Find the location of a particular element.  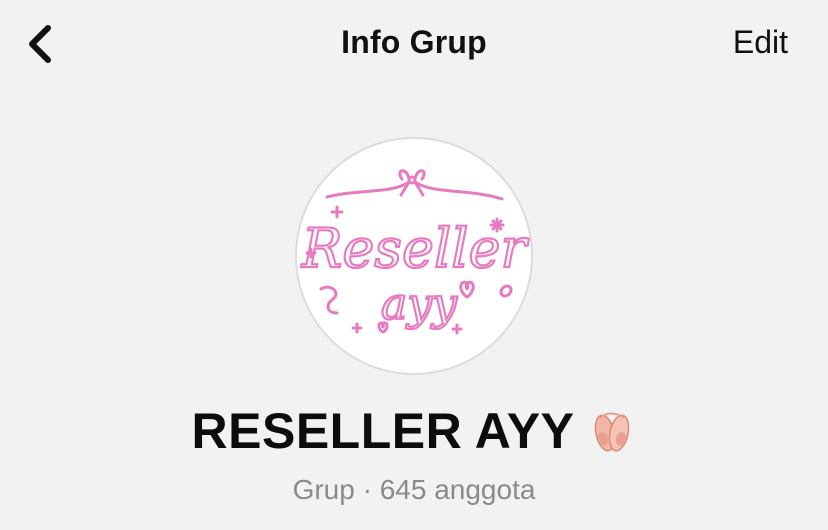

logo-text-line1: Reseller is located at coordinates (415, 248).